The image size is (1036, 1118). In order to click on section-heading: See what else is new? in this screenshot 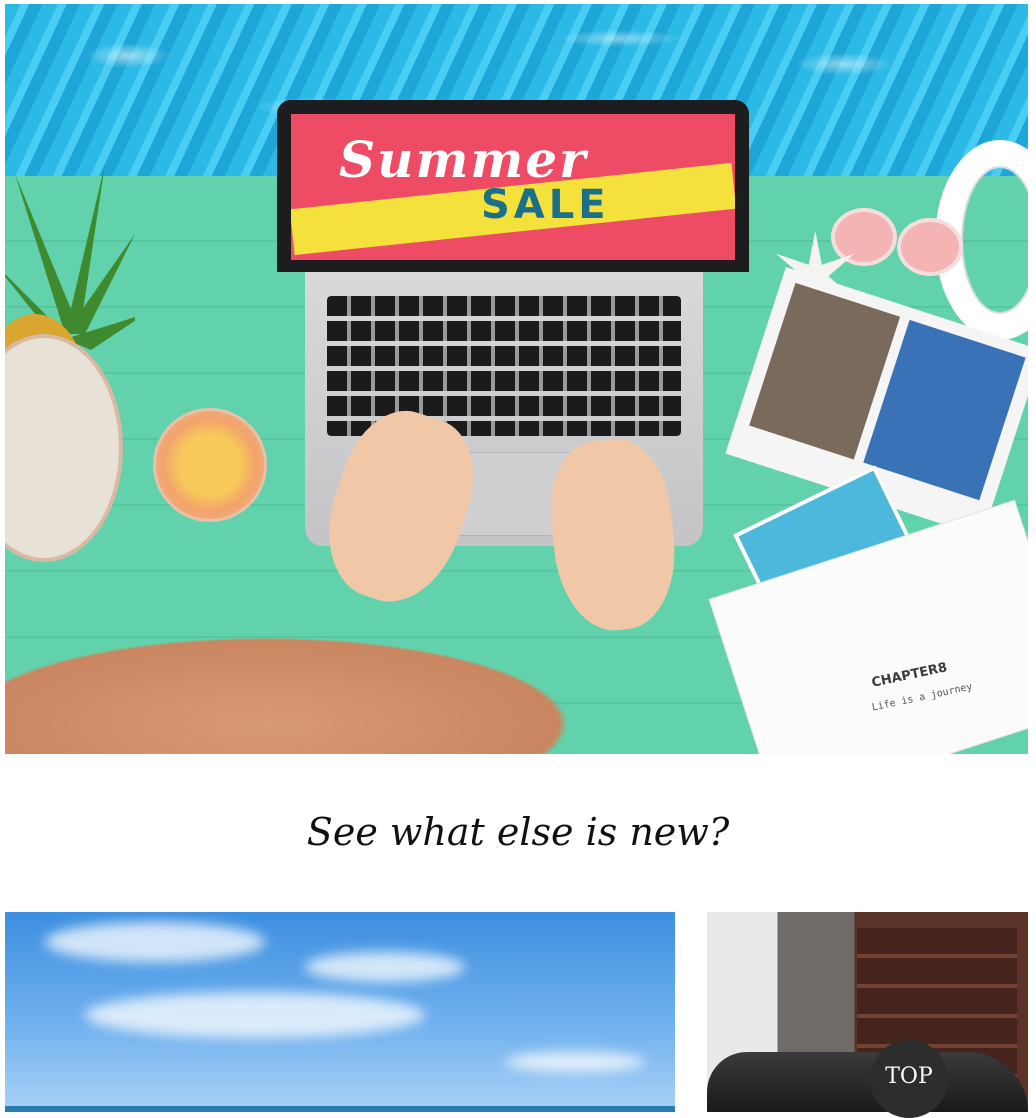, I will do `click(518, 832)`.